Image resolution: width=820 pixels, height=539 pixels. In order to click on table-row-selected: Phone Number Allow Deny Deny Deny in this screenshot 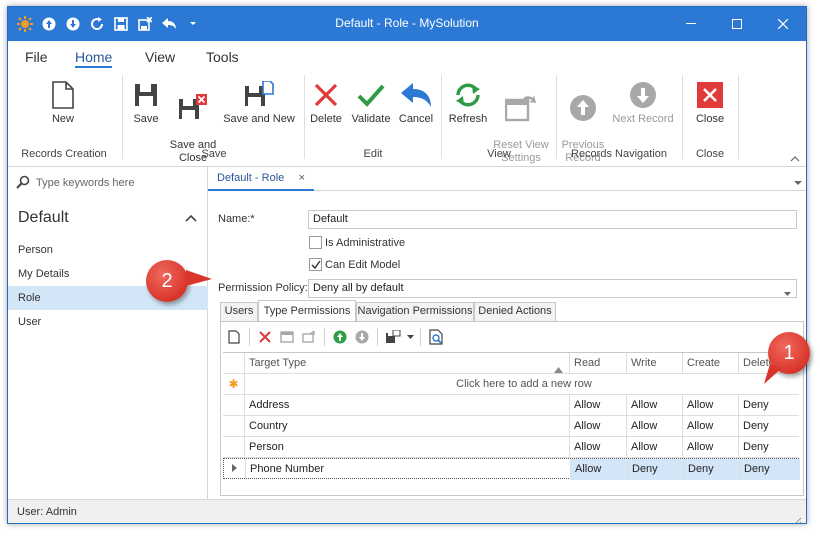, I will do `click(511, 469)`.